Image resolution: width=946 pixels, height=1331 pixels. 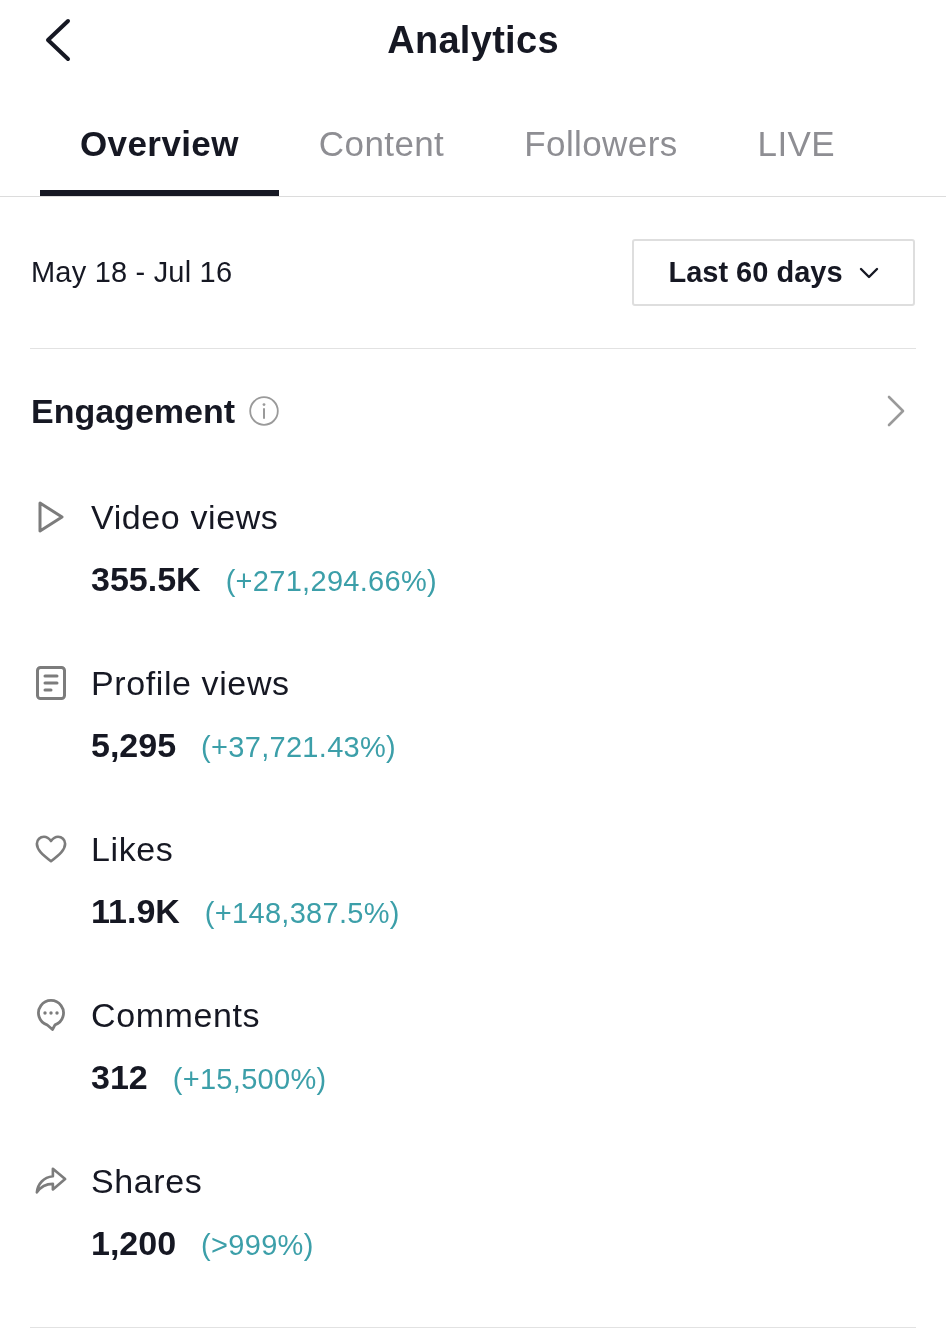 What do you see at coordinates (134, 745) in the screenshot?
I see `metric-value: 5,295` at bounding box center [134, 745].